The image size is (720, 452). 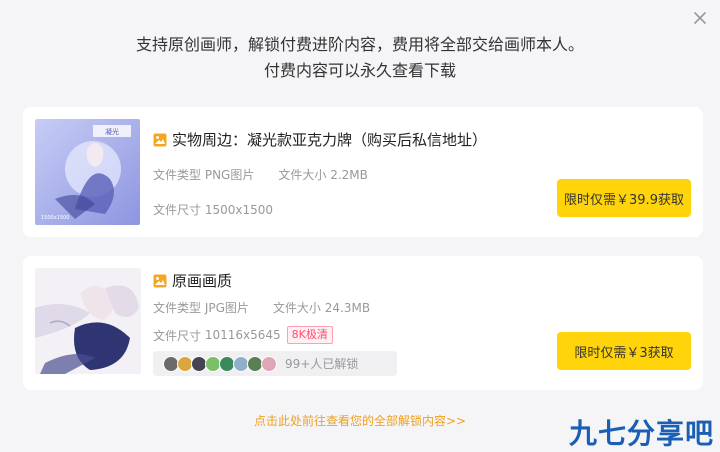 I want to click on thumb-title-text: 凝光, so click(x=112, y=131).